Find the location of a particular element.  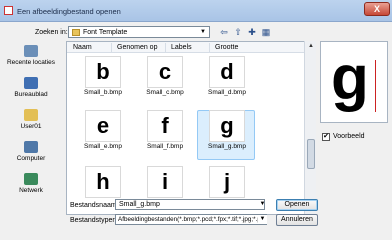

place-label: Netwerk is located at coordinates (31, 190).